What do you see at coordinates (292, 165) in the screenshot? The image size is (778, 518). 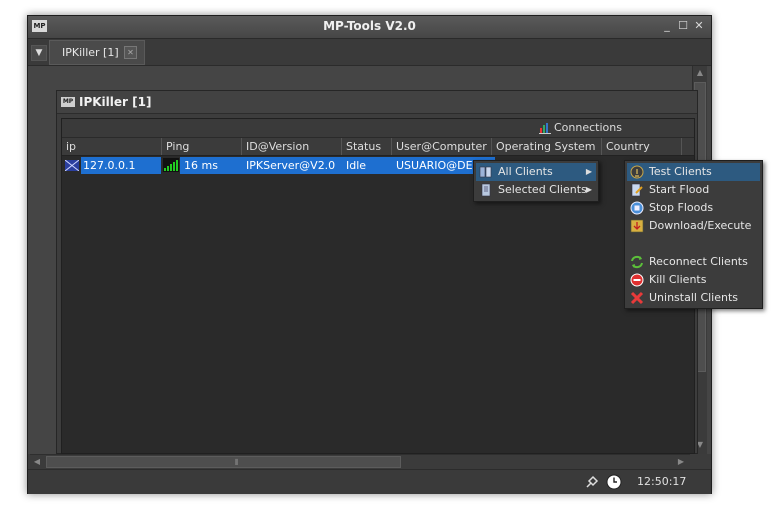 I see `cell-id-version: IPKServer@V2.0` at bounding box center [292, 165].